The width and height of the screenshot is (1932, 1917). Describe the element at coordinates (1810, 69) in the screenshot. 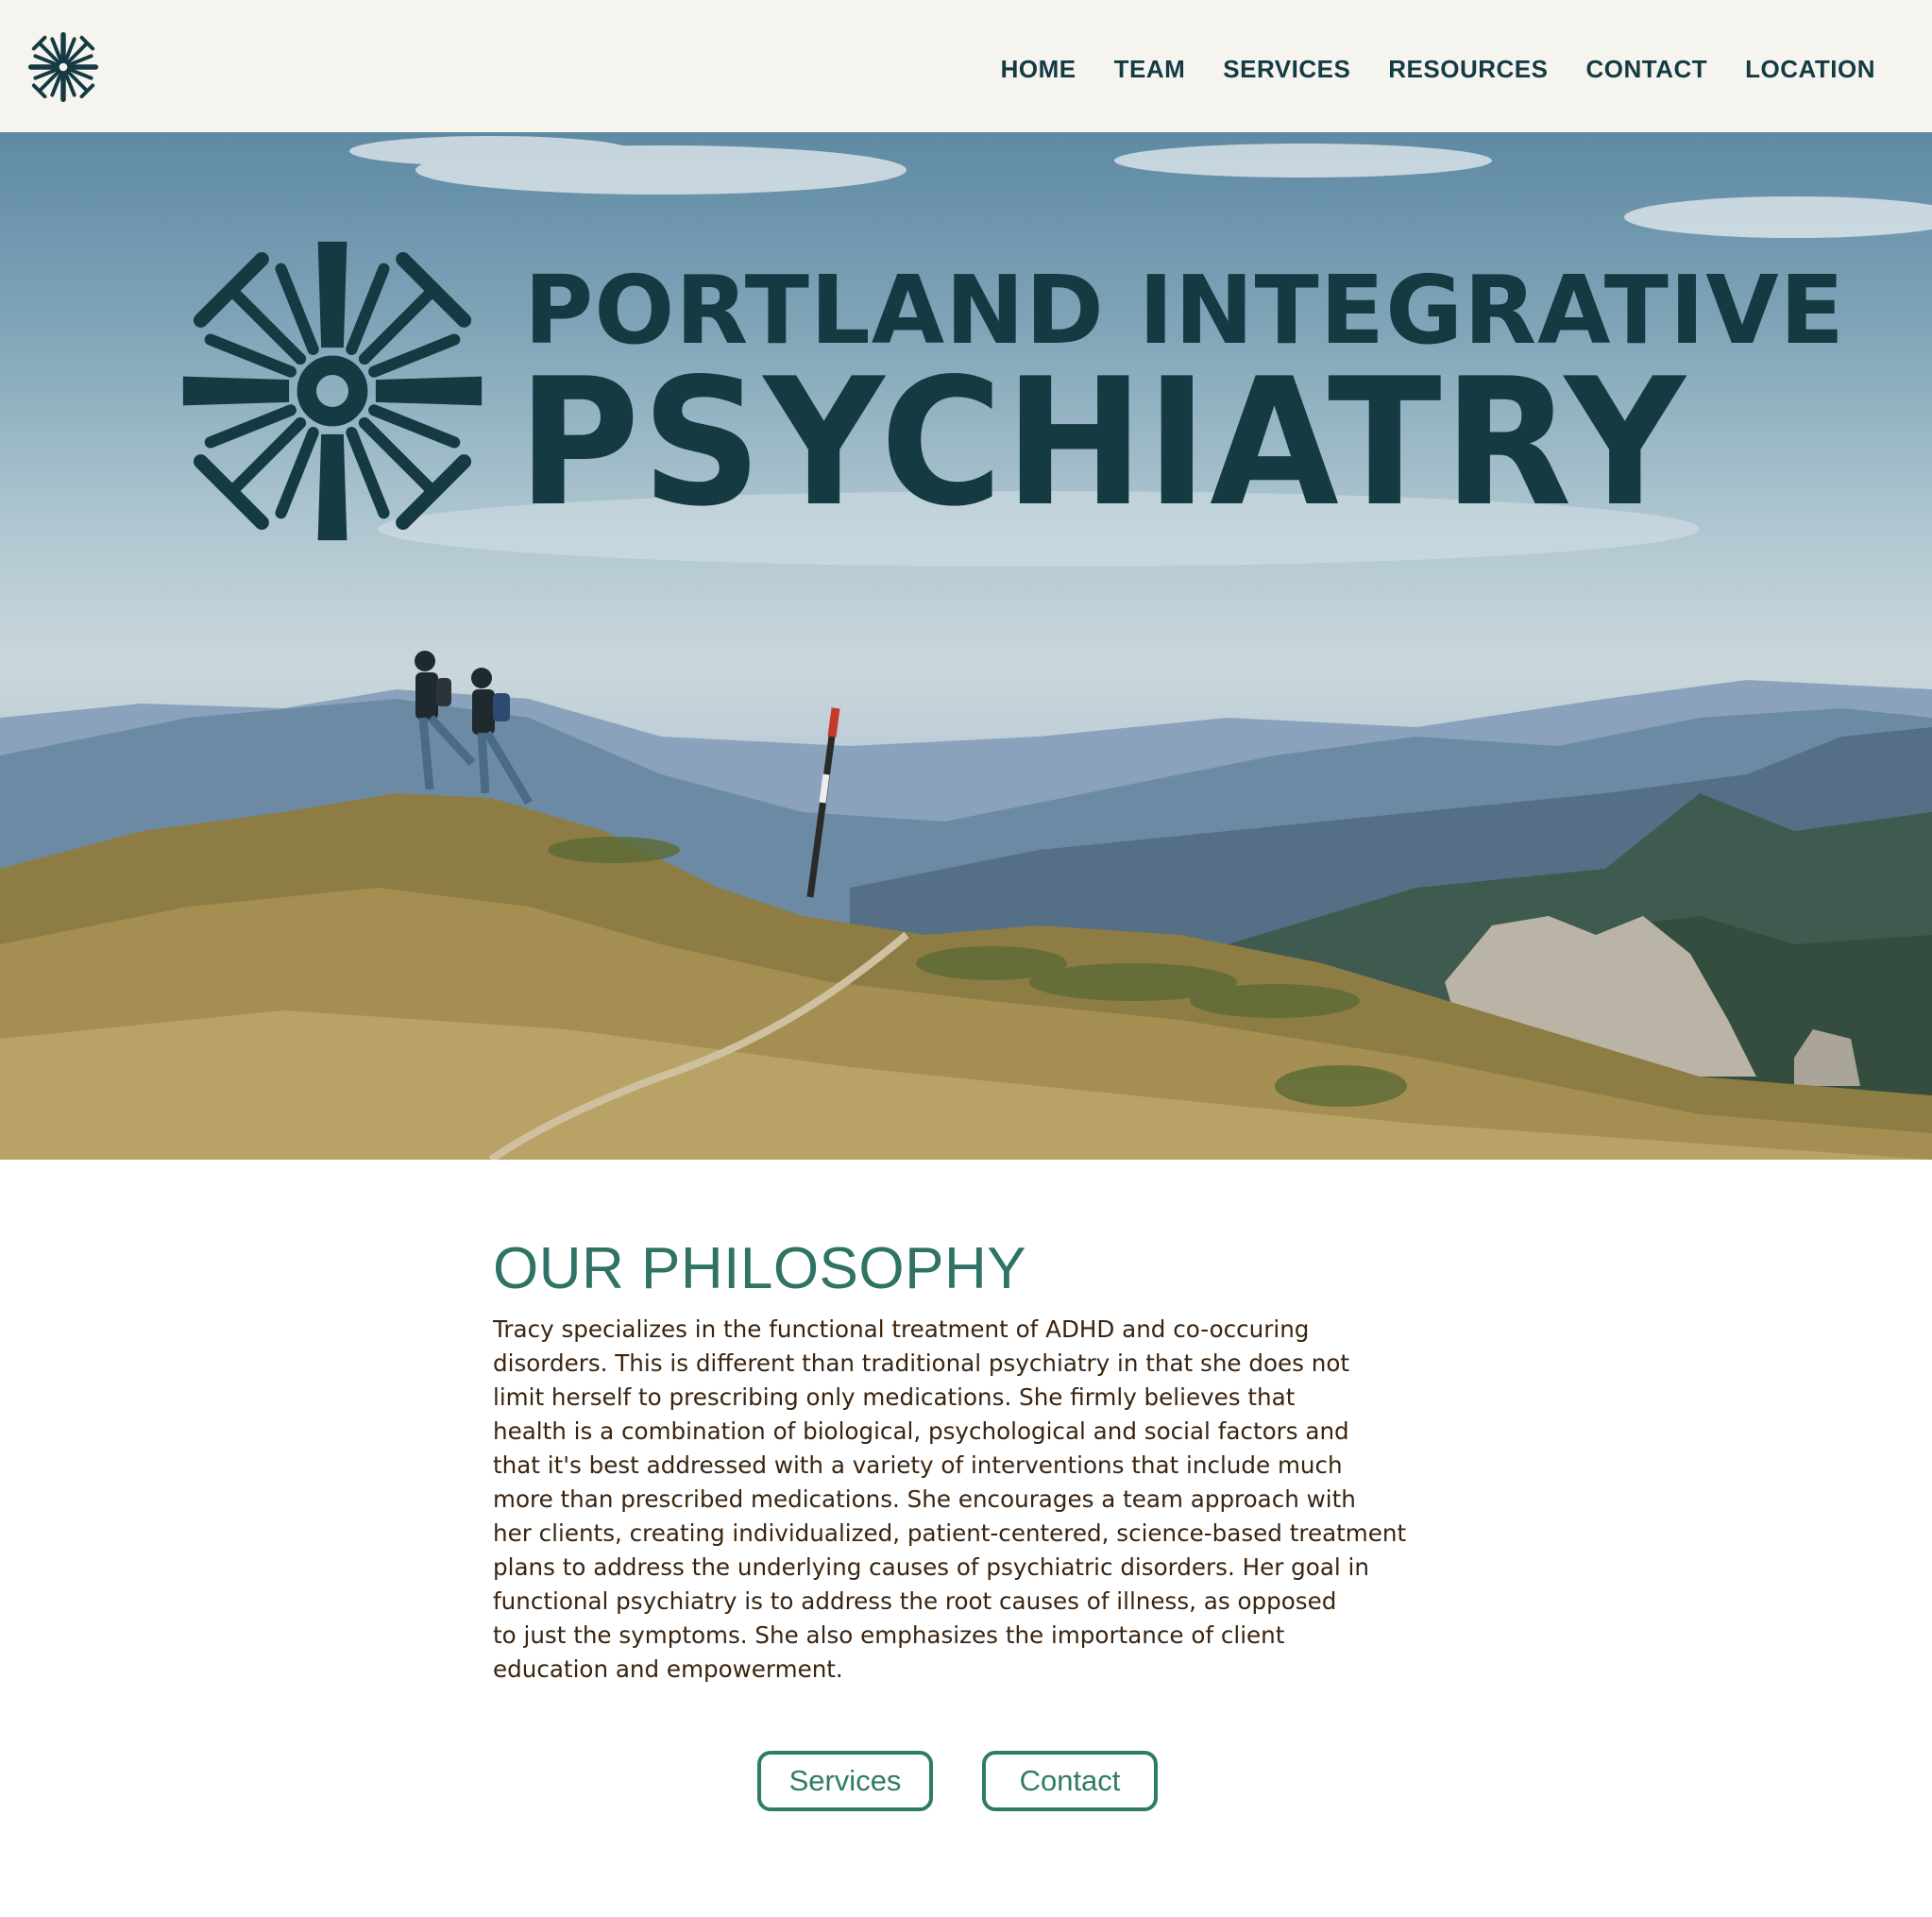

I see `nav-location: LOCATION` at that location.